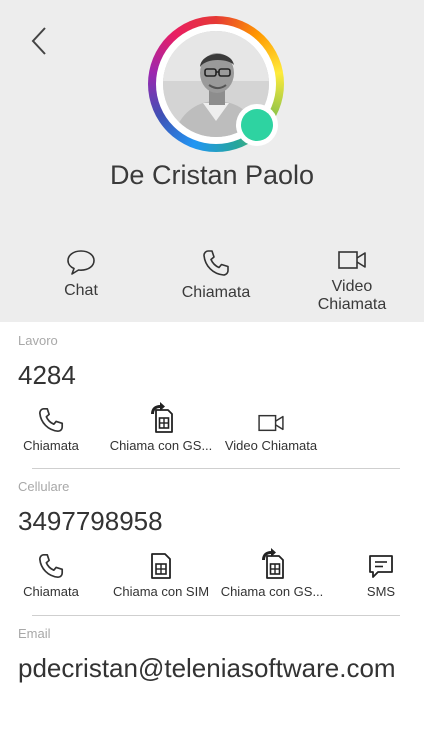 The height and width of the screenshot is (746, 424). What do you see at coordinates (381, 591) in the screenshot?
I see `sms-label: SMS` at bounding box center [381, 591].